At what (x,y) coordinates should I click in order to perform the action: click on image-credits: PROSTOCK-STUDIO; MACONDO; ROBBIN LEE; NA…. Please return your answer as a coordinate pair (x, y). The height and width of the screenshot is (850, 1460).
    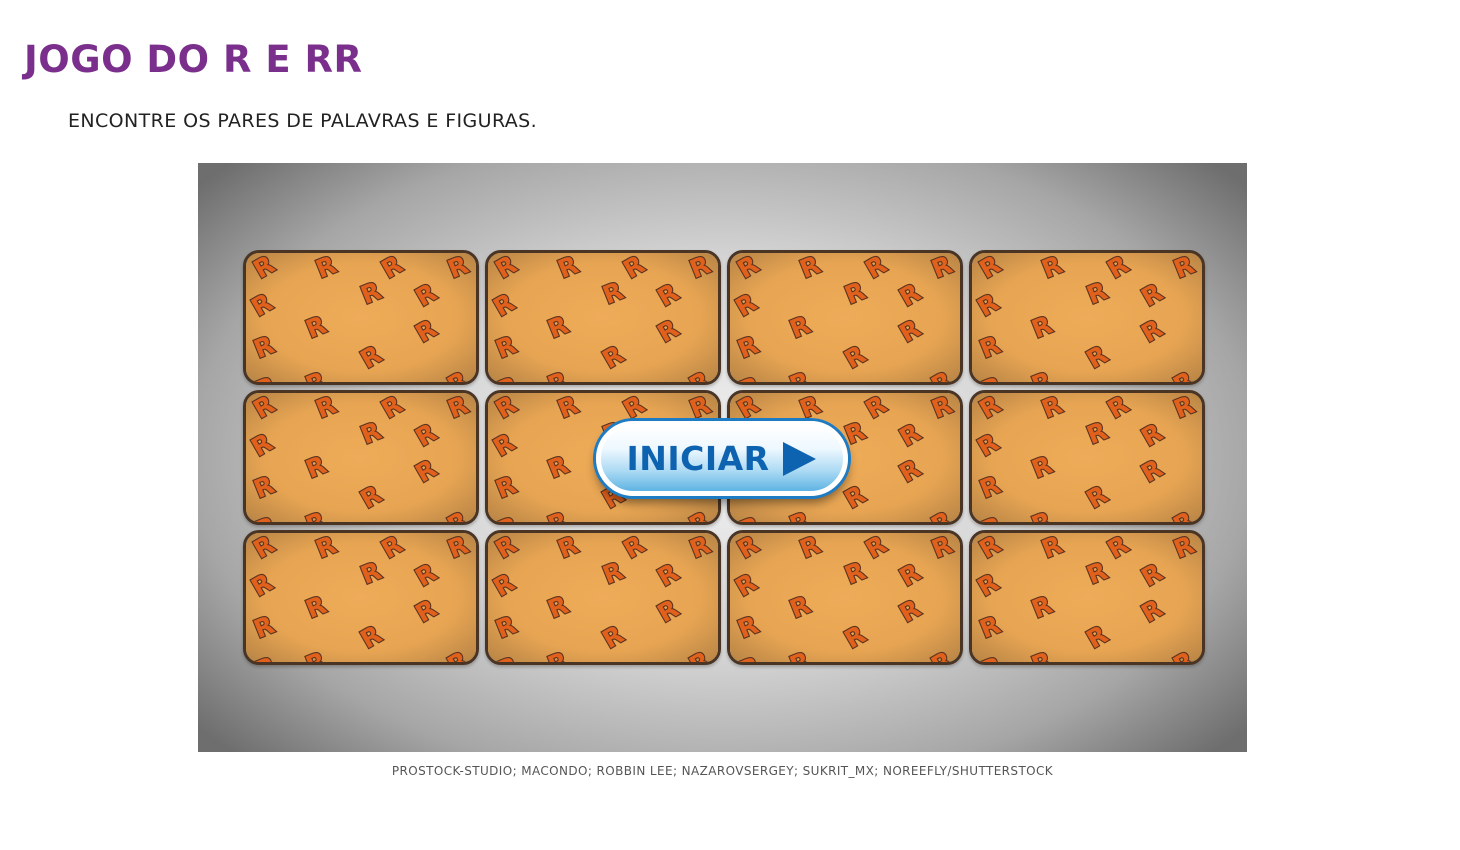
    Looking at the image, I should click on (722, 771).